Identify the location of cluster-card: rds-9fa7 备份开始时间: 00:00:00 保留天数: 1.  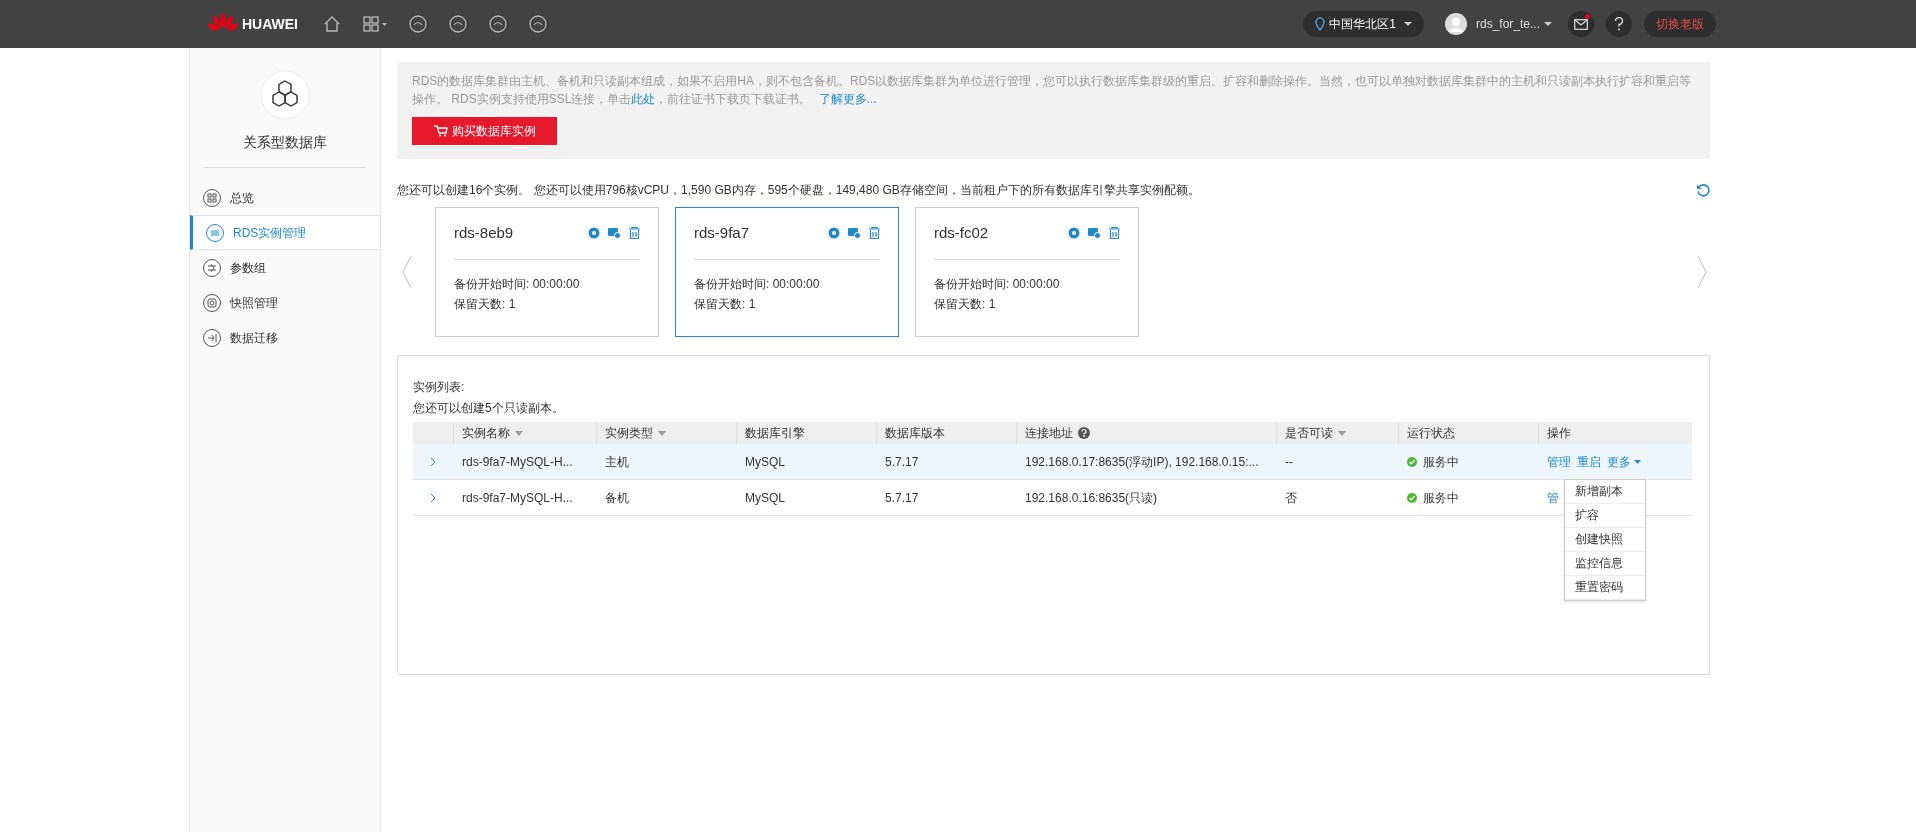
(787, 272).